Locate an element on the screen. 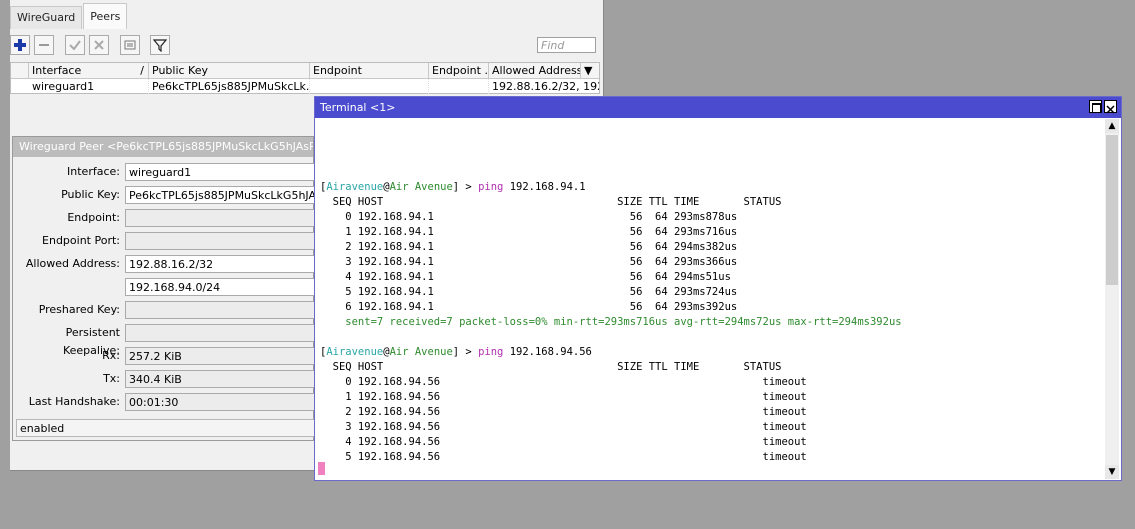 This screenshot has height=529, width=1135. allowed-address-input-2: 192.168.94.0/24 is located at coordinates (225, 287).